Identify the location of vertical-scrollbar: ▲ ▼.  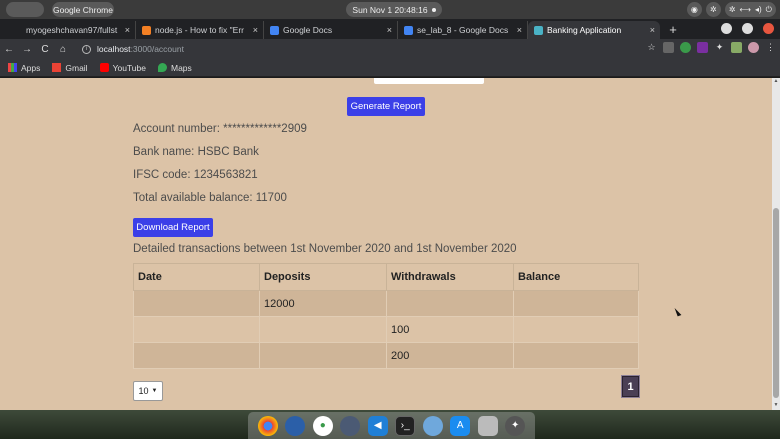
(776, 244).